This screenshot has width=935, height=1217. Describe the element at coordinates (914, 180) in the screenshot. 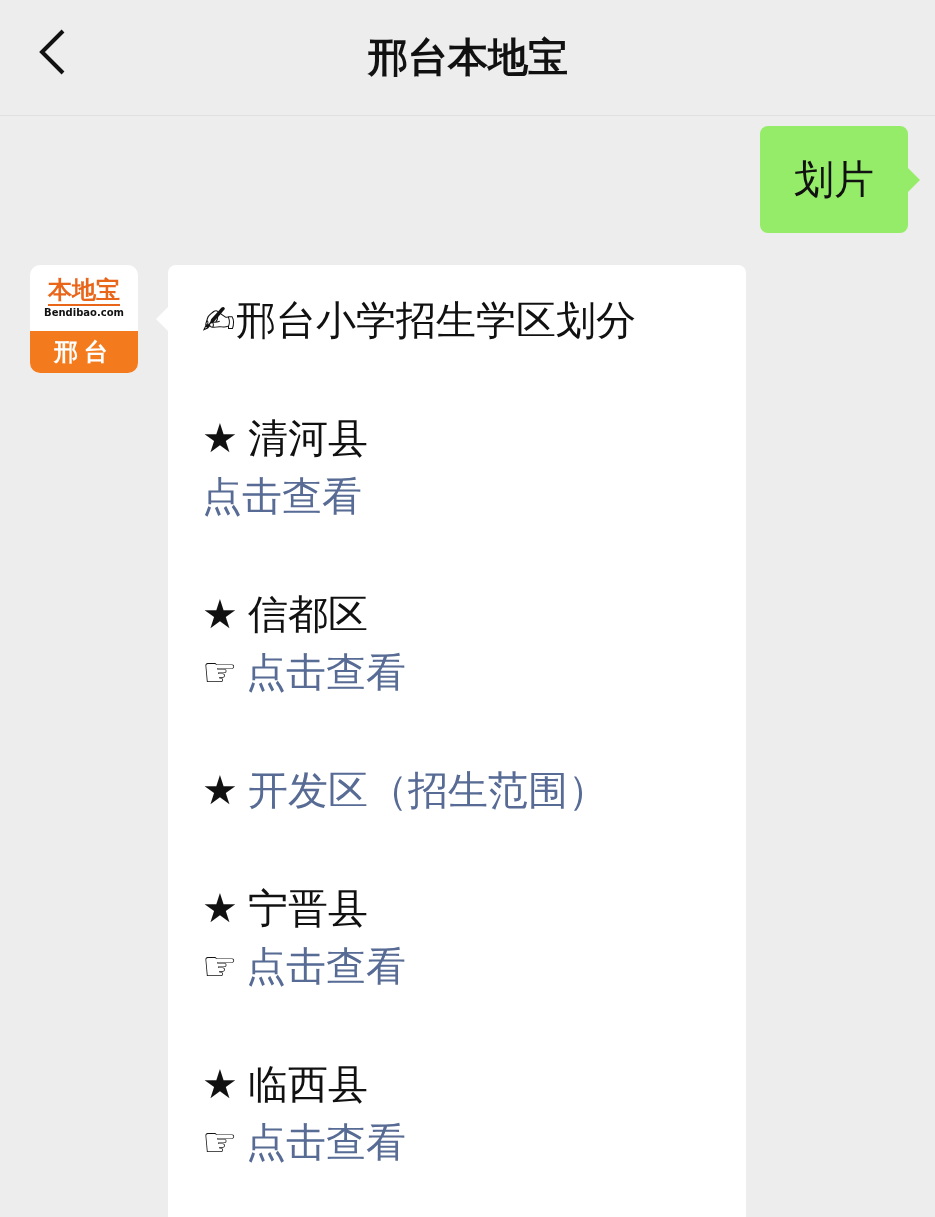

I see `bubble-tail` at that location.